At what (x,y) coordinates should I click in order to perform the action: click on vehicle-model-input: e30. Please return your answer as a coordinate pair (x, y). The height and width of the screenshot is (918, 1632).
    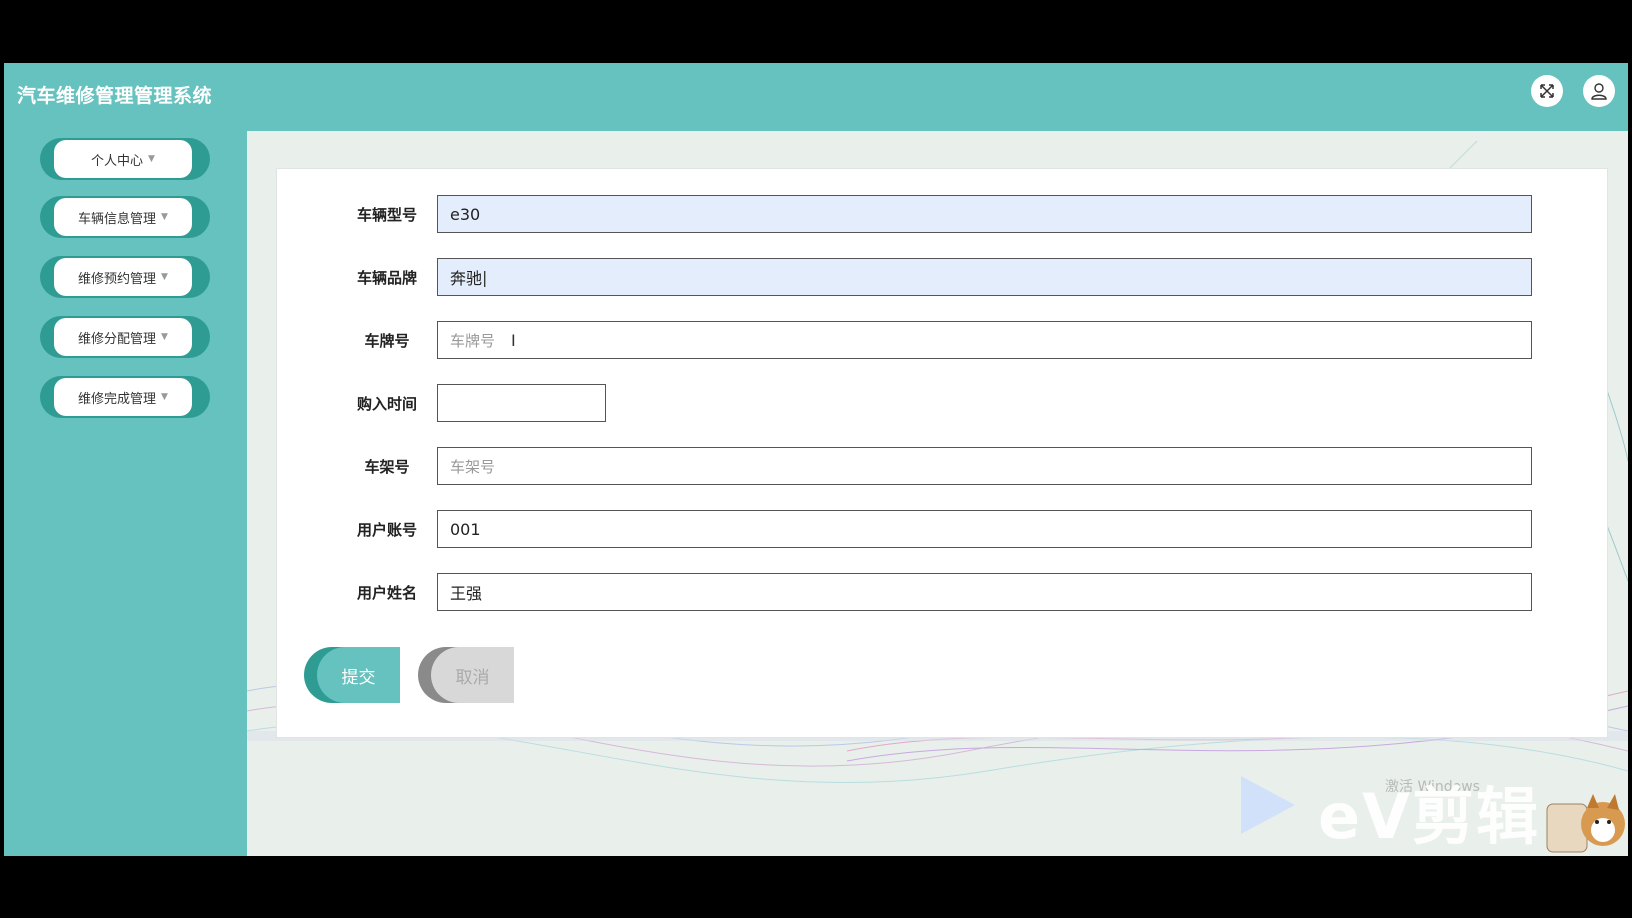
    Looking at the image, I should click on (984, 214).